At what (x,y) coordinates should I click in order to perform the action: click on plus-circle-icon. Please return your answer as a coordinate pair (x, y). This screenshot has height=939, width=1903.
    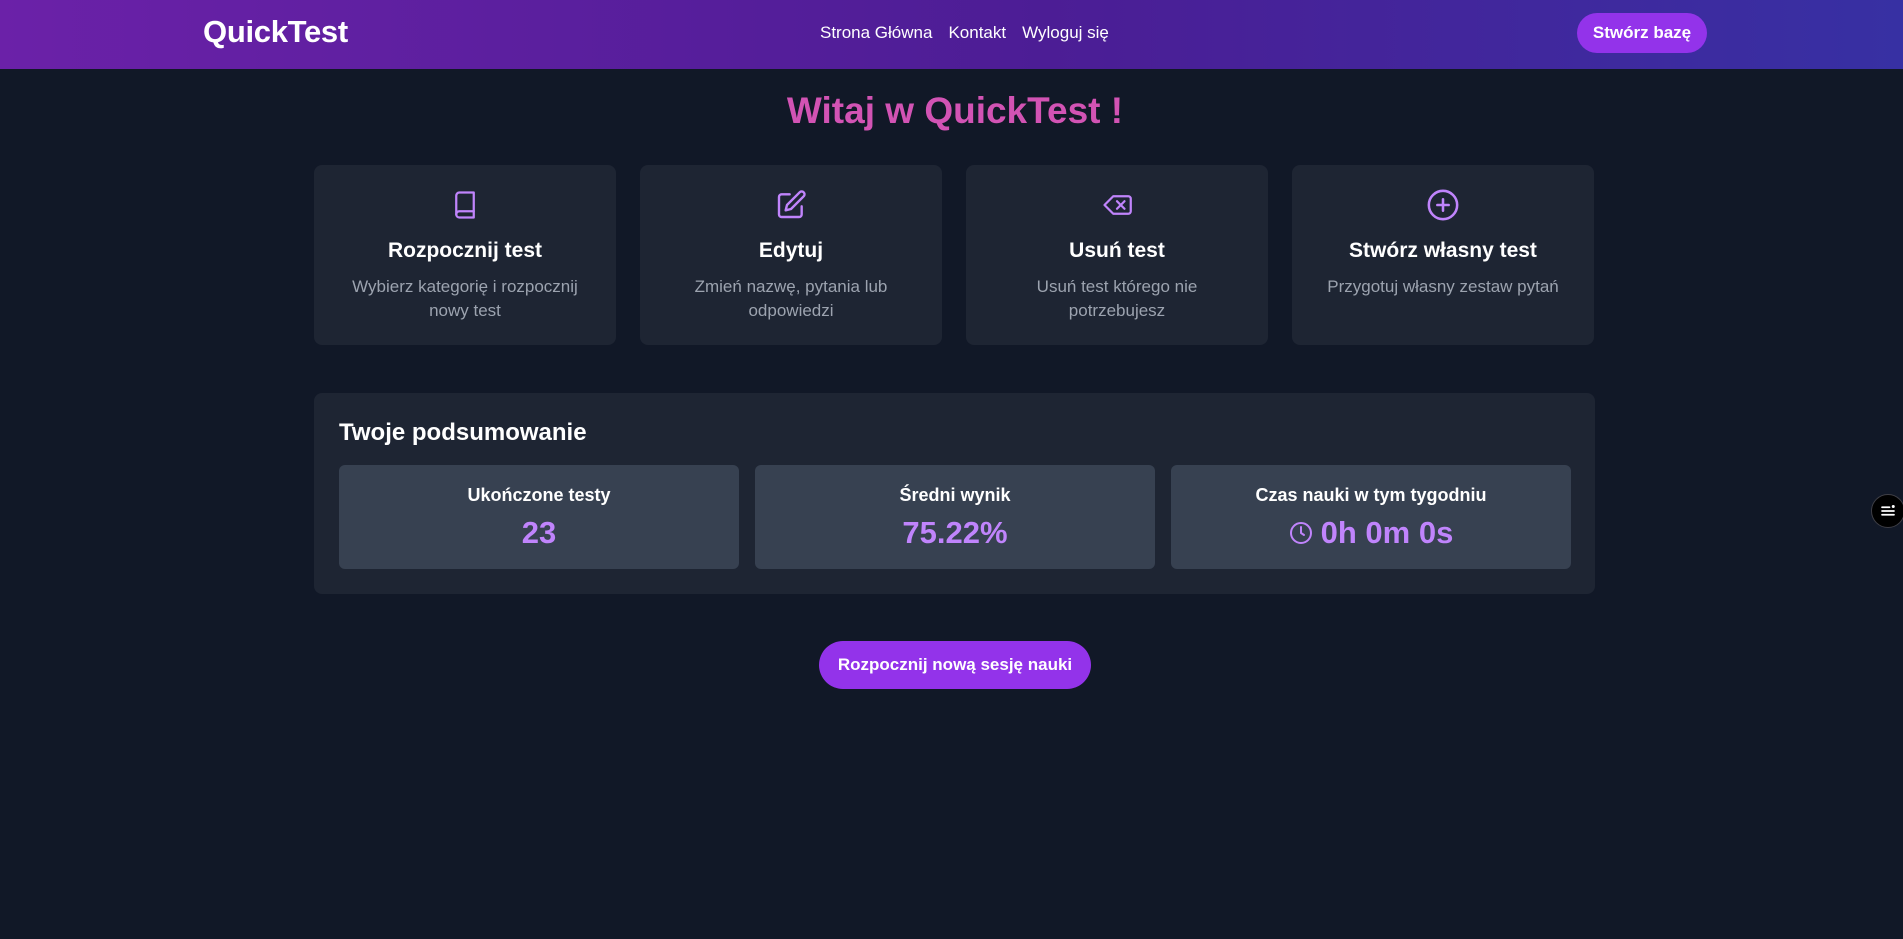
    Looking at the image, I should click on (1443, 205).